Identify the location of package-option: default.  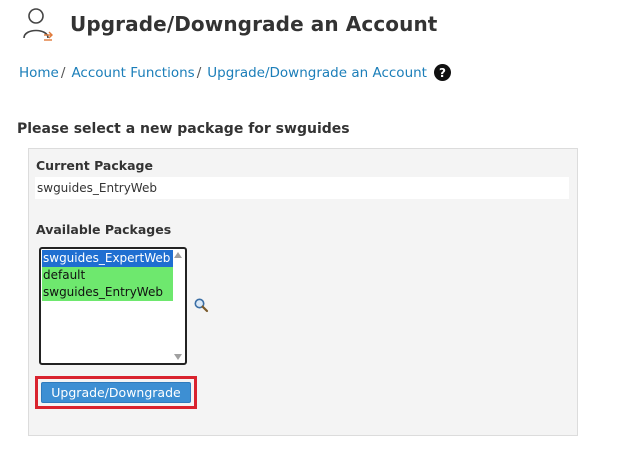
(108, 275).